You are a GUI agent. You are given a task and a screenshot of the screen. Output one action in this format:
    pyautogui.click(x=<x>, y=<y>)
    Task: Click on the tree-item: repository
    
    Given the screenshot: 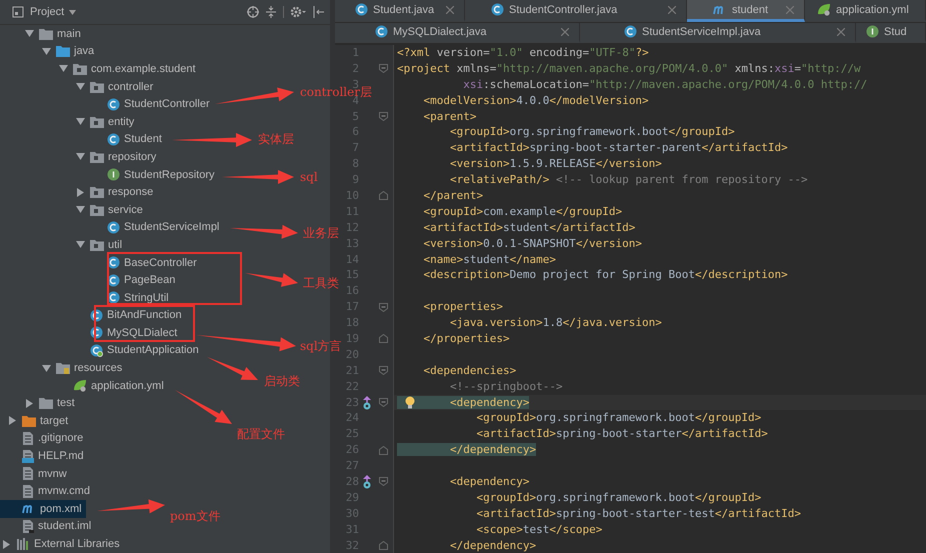 What is the action you would take?
    pyautogui.click(x=80, y=157)
    